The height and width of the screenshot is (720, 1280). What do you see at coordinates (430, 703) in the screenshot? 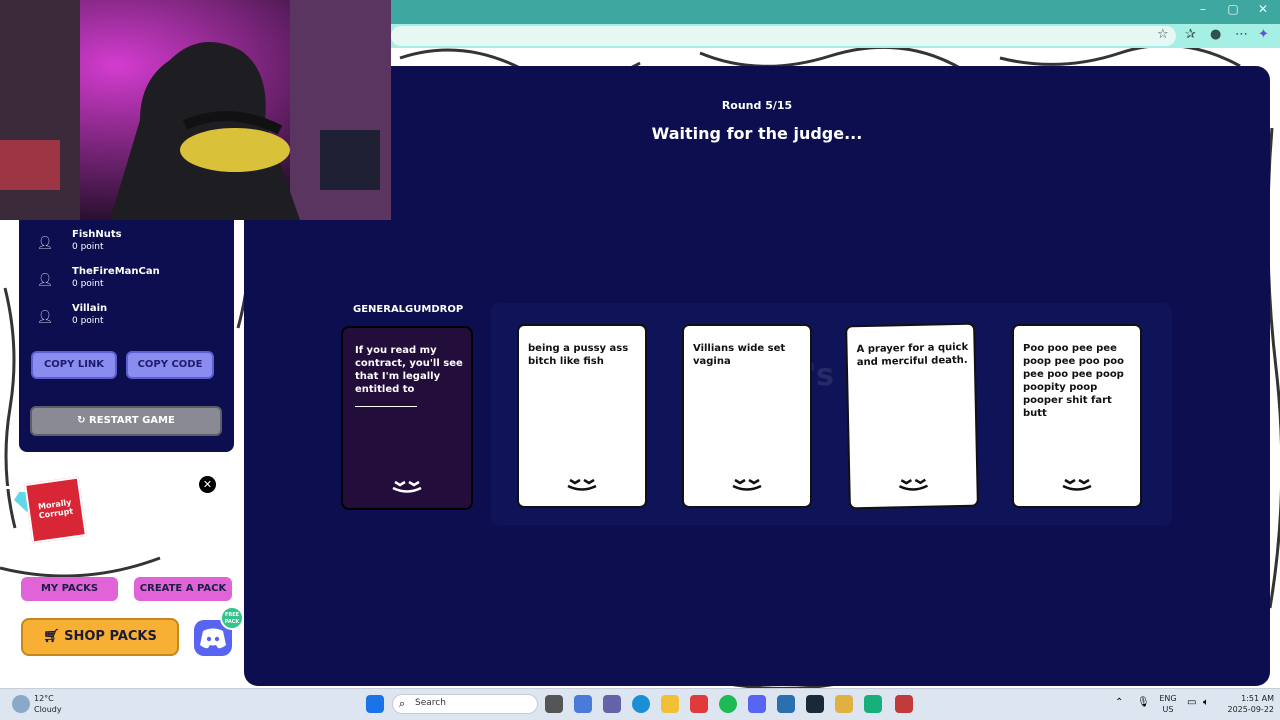
I see `search-placeholder: Search` at bounding box center [430, 703].